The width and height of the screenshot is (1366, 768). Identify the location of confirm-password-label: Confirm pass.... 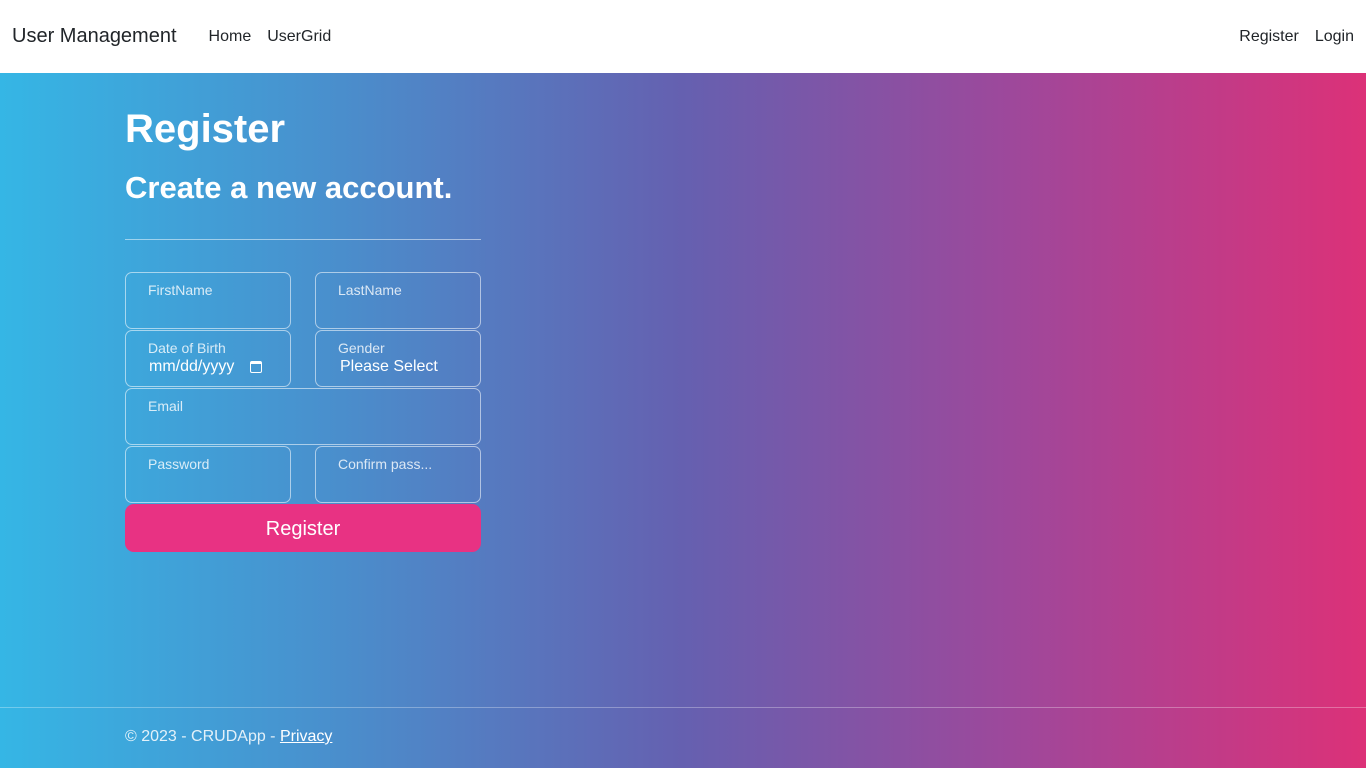
(385, 464).